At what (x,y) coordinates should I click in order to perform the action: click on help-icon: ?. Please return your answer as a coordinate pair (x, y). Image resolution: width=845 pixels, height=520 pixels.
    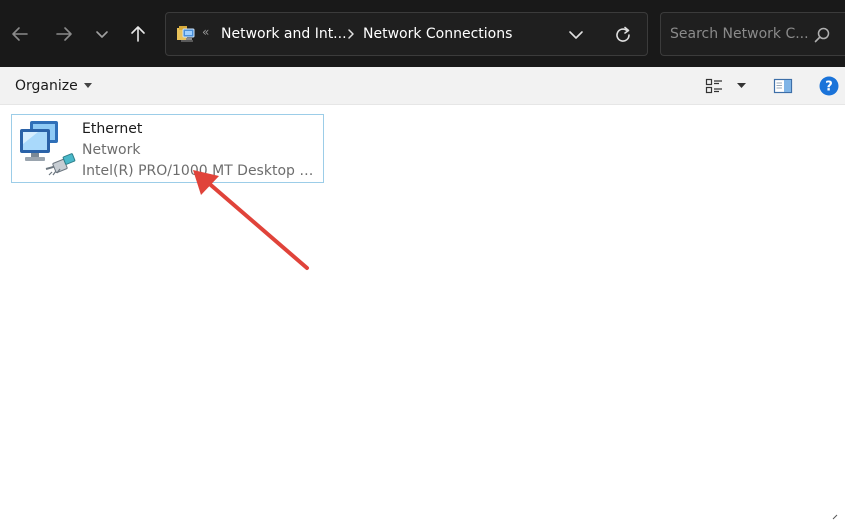
    Looking at the image, I should click on (829, 86).